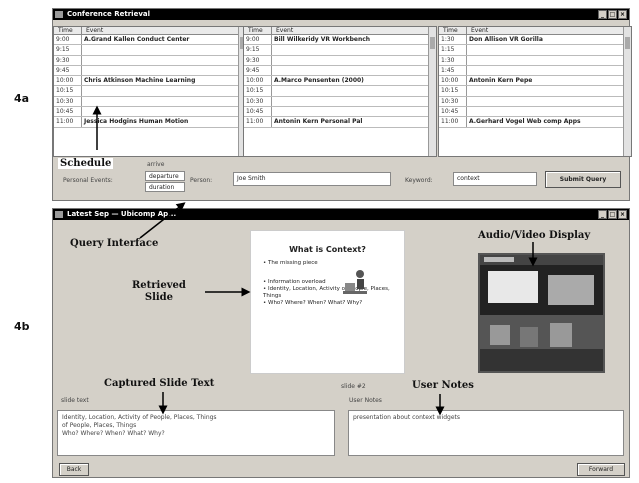 The image size is (639, 483). What do you see at coordinates (290, 263) in the screenshot?
I see `slide-bullet: • The missing piece` at bounding box center [290, 263].